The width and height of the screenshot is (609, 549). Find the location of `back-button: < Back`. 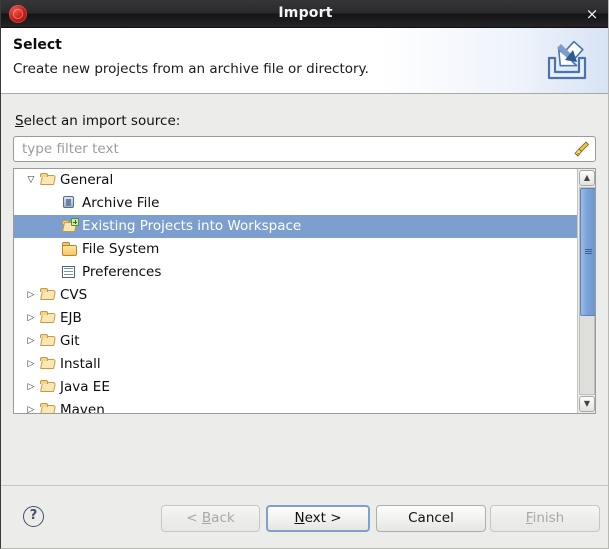

back-button: < Back is located at coordinates (210, 518).